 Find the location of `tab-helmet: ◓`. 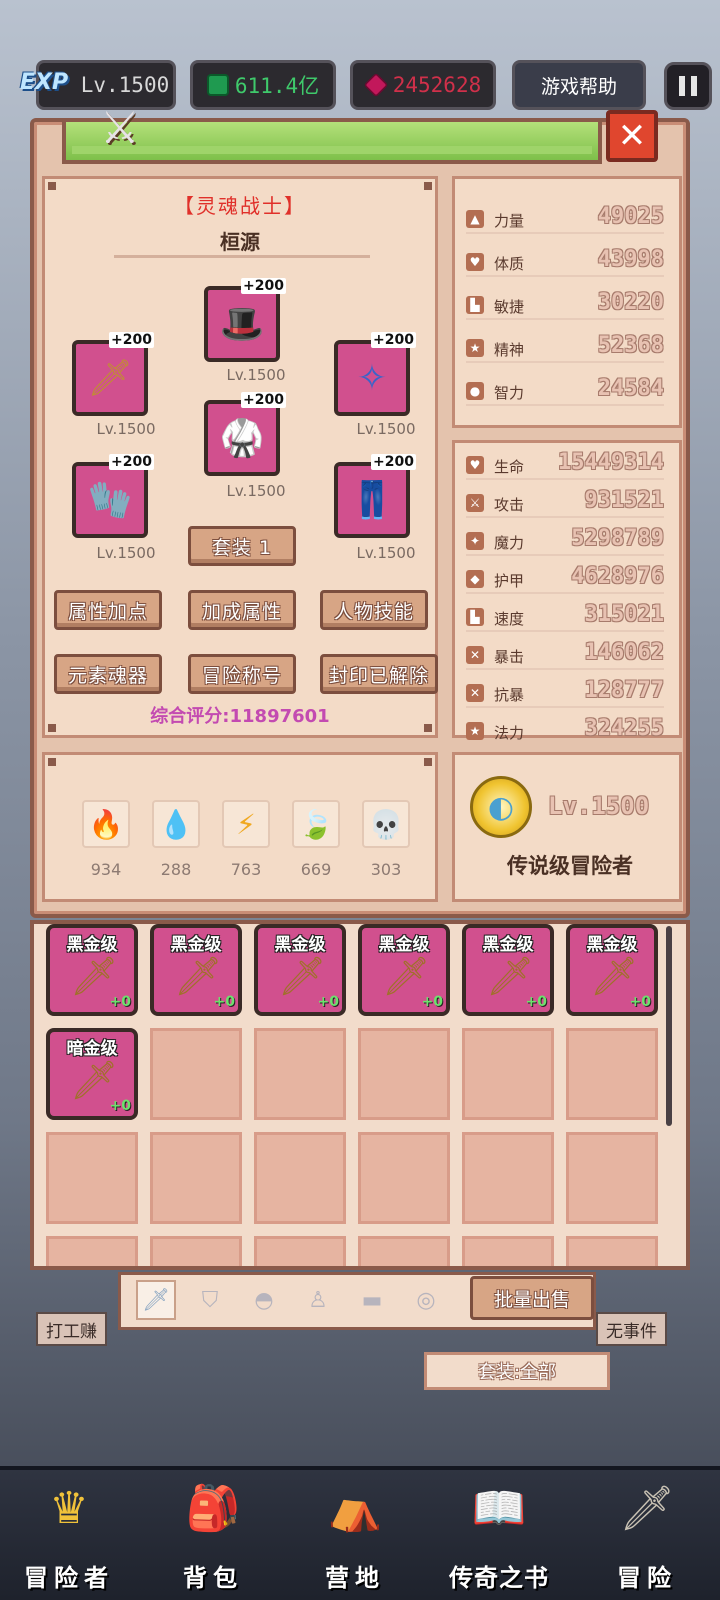

tab-helmet: ◓ is located at coordinates (264, 1300).